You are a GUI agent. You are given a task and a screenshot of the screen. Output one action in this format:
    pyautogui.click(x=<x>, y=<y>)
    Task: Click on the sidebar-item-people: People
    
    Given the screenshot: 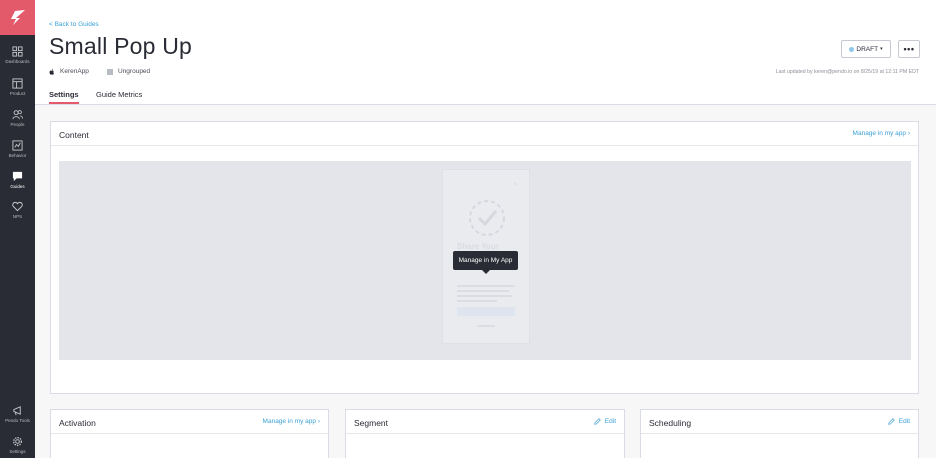 What is the action you would take?
    pyautogui.click(x=17, y=122)
    